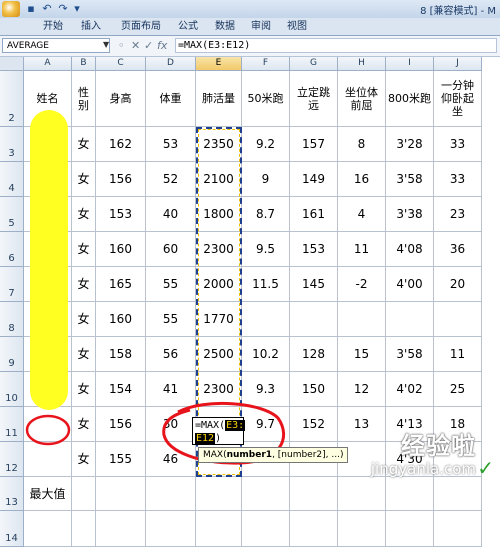 This screenshot has width=500, height=547. I want to click on chevron-down-icon: ▼, so click(106, 44).